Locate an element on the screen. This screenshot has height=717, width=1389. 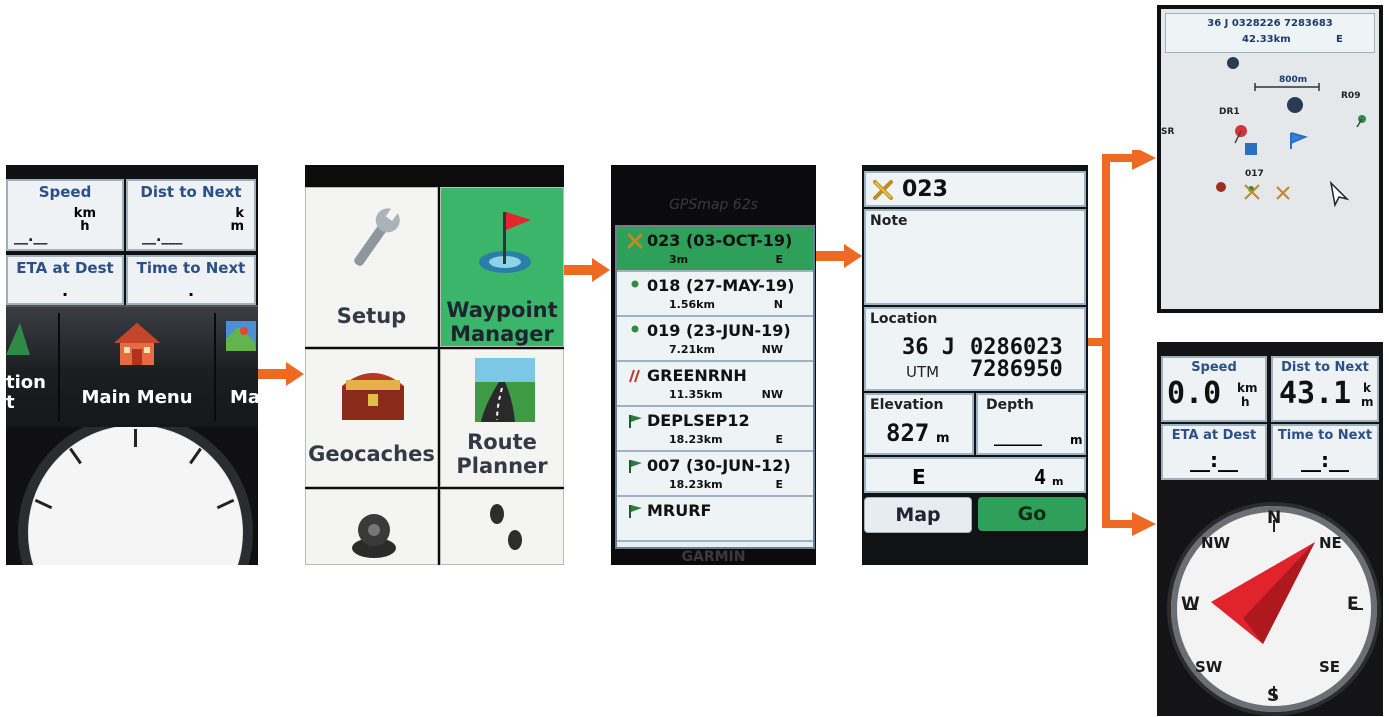
list-item: GREENRNH 11.35km NW is located at coordinates (715, 384).